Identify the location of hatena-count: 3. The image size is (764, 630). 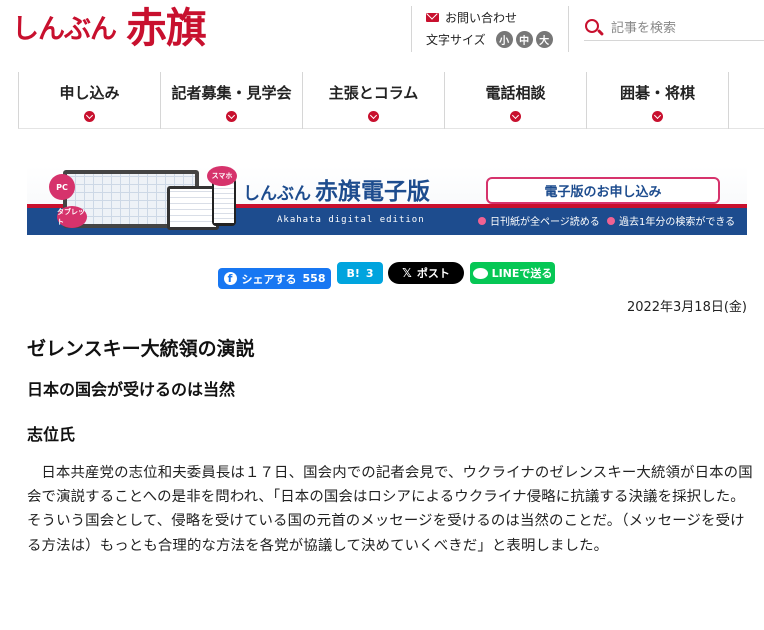
(369, 273).